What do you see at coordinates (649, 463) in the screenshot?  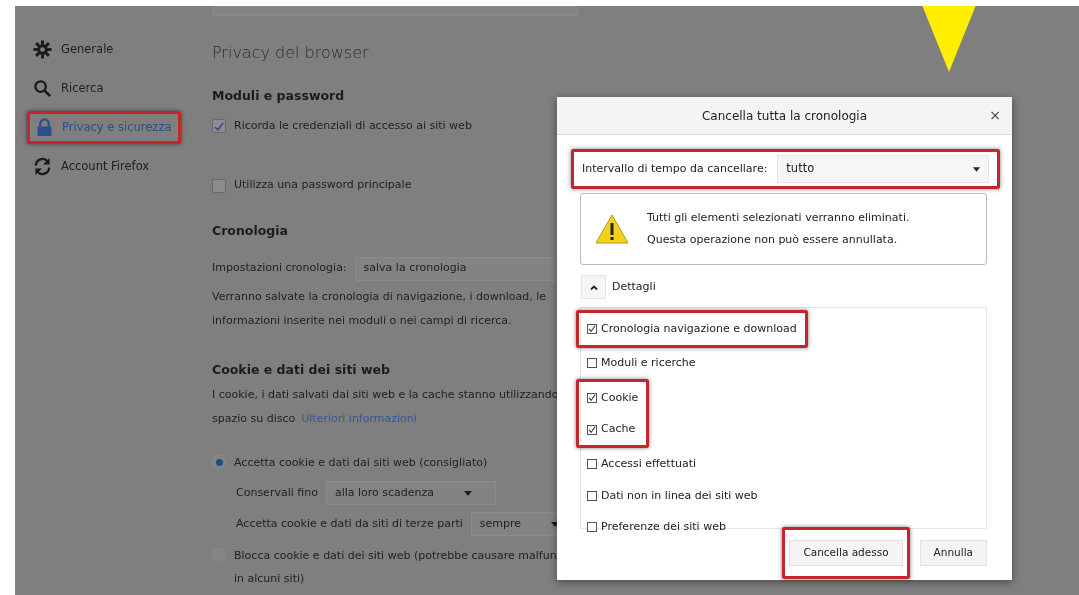 I see `checkbox-label: Accessi effettuati` at bounding box center [649, 463].